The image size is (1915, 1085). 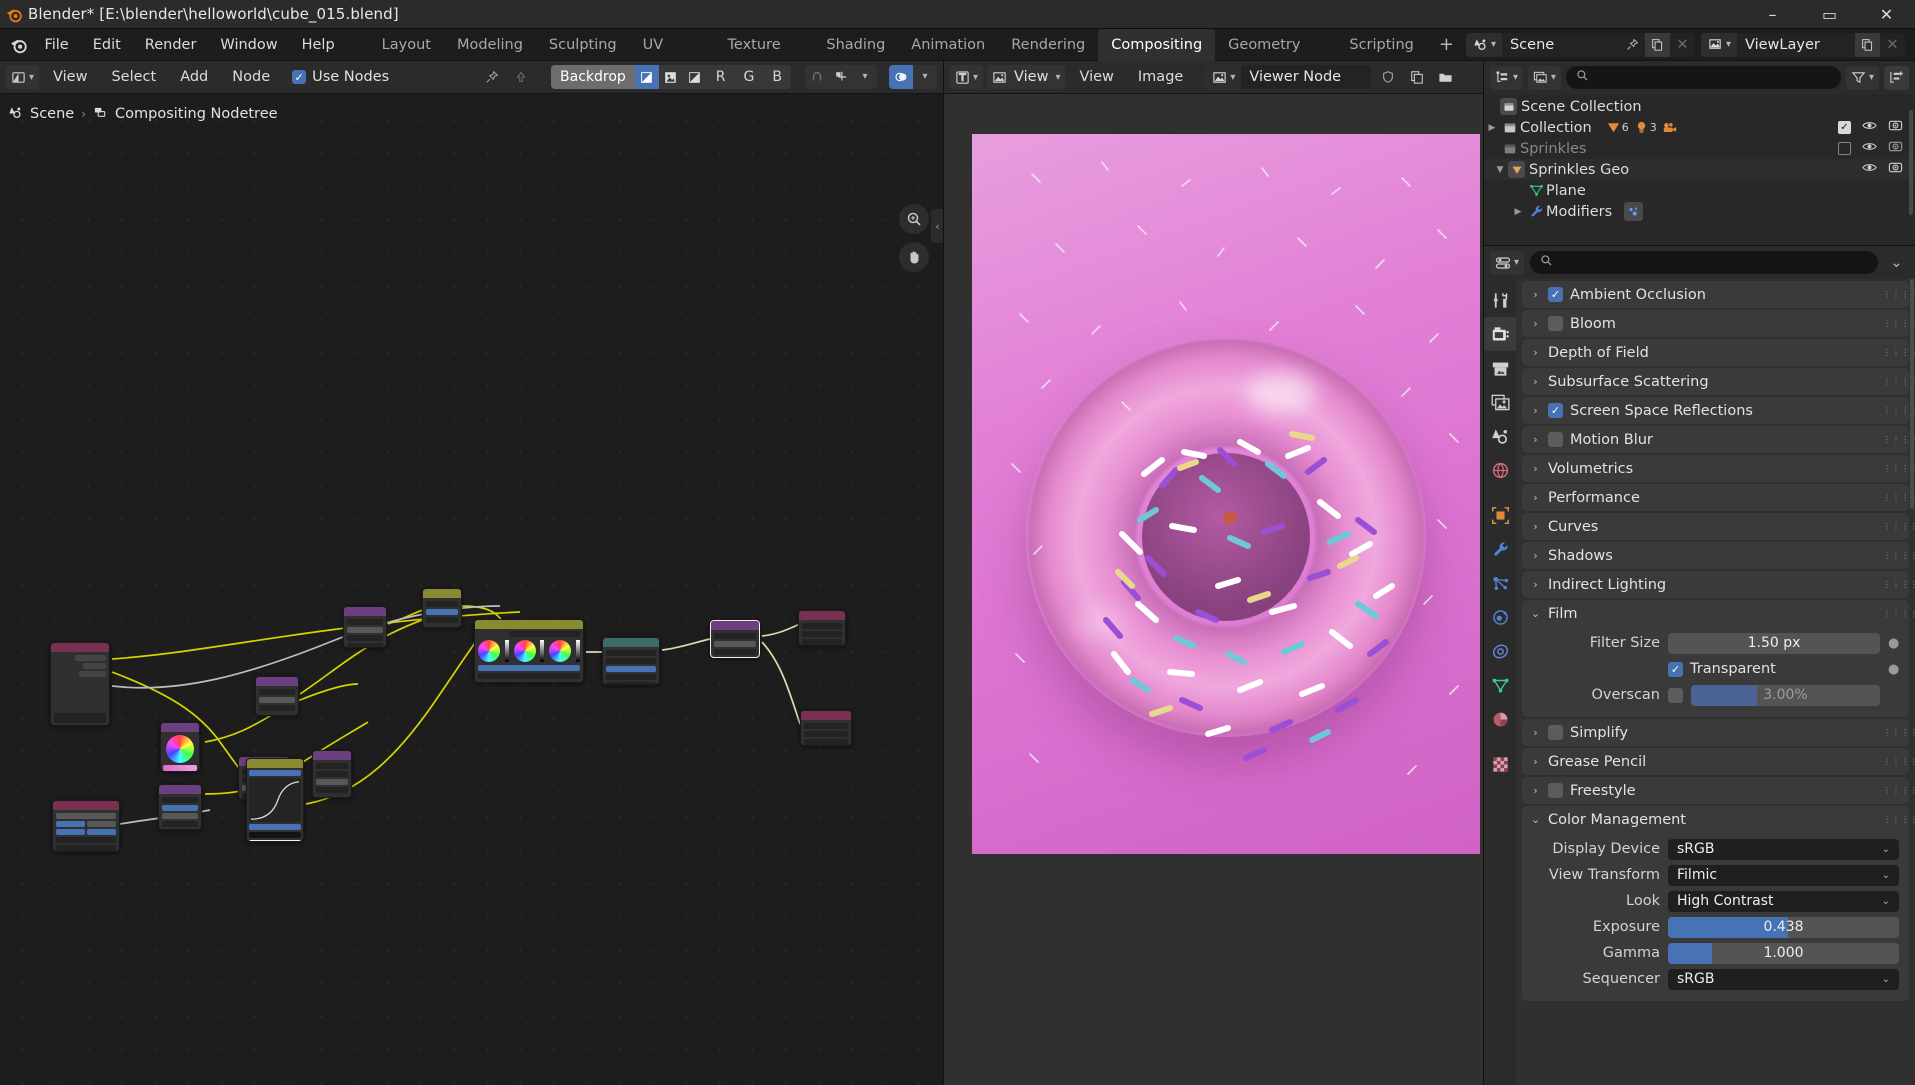 What do you see at coordinates (735, 639) in the screenshot?
I see `node-viewer` at bounding box center [735, 639].